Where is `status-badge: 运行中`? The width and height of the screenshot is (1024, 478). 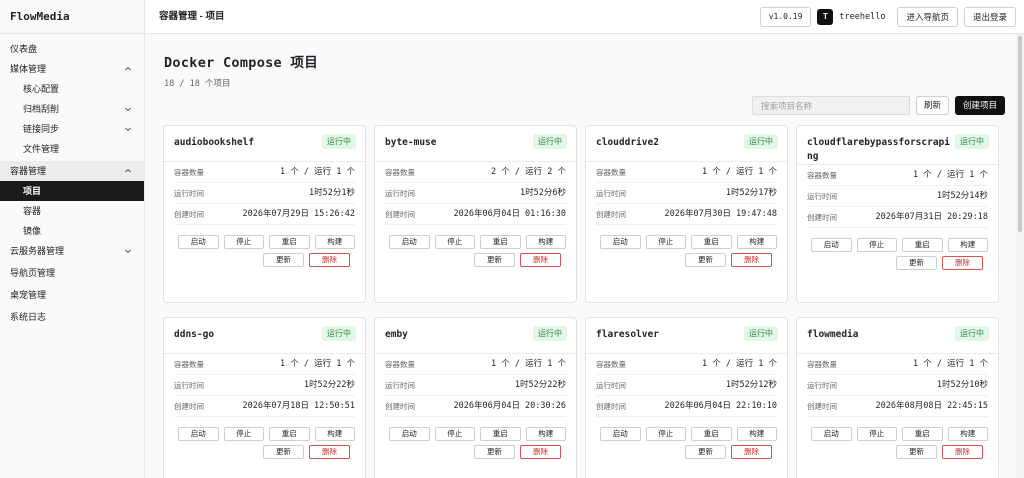 status-badge: 运行中 is located at coordinates (972, 141).